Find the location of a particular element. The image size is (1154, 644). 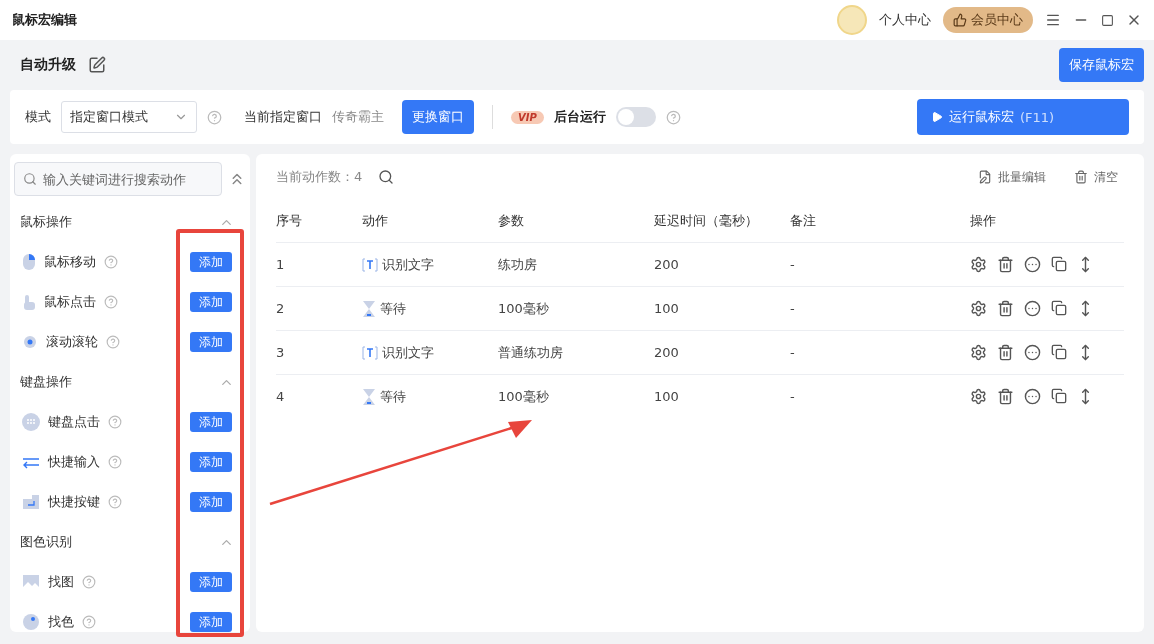

keypad-icon is located at coordinates (31, 422).